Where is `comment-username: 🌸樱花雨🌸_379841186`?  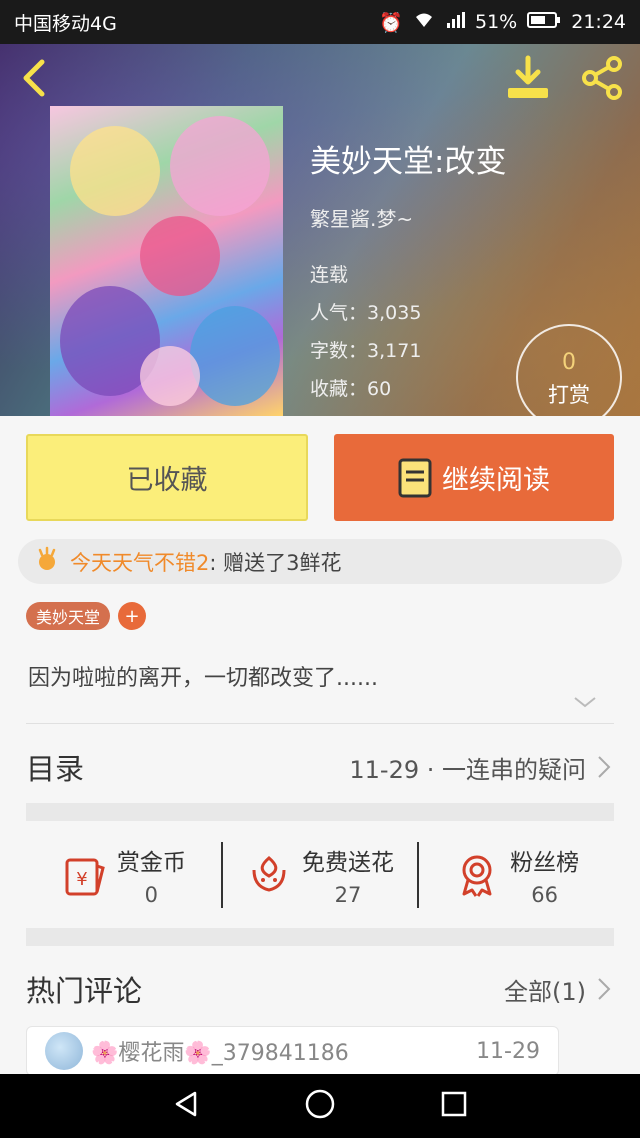
comment-username: 🌸樱花雨🌸_379841186 is located at coordinates (220, 1053).